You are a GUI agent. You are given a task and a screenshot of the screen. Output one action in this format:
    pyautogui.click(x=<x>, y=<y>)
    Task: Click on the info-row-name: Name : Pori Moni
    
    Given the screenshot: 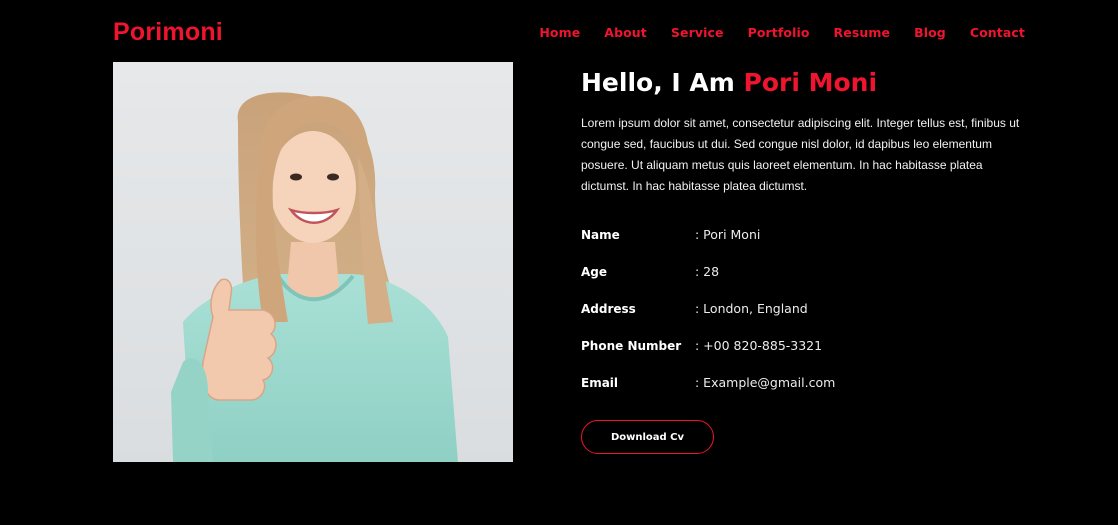 What is the action you would take?
    pyautogui.click(x=803, y=234)
    